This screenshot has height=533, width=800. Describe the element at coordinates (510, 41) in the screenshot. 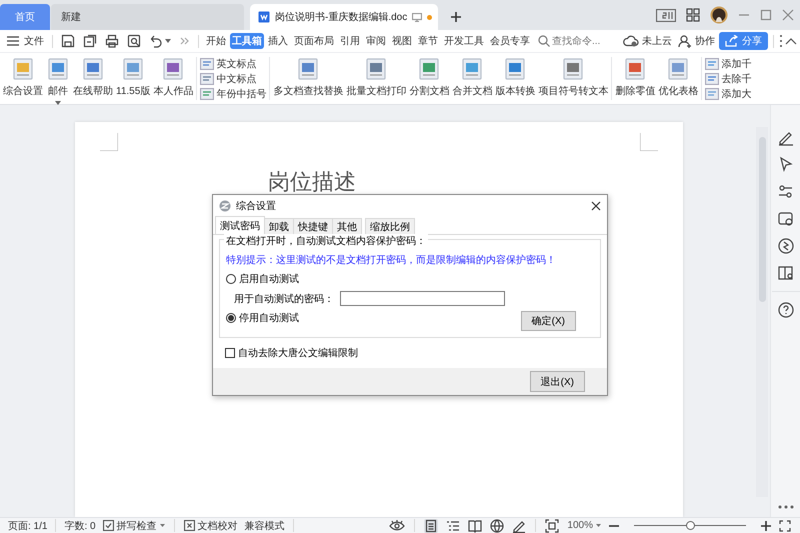

I see `ribbon-tab: 会员专享` at that location.